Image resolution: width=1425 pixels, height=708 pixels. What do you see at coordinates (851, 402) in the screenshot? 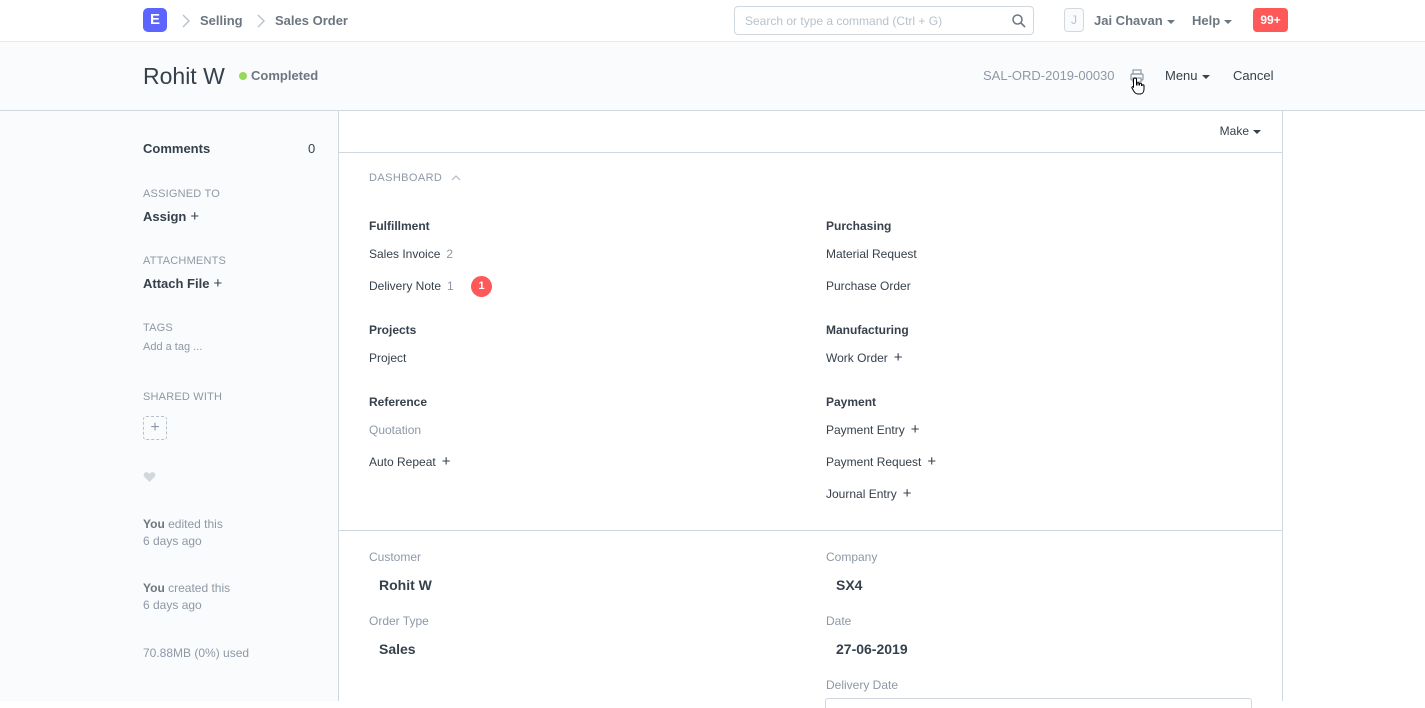
I see `group-payment: Payment` at bounding box center [851, 402].